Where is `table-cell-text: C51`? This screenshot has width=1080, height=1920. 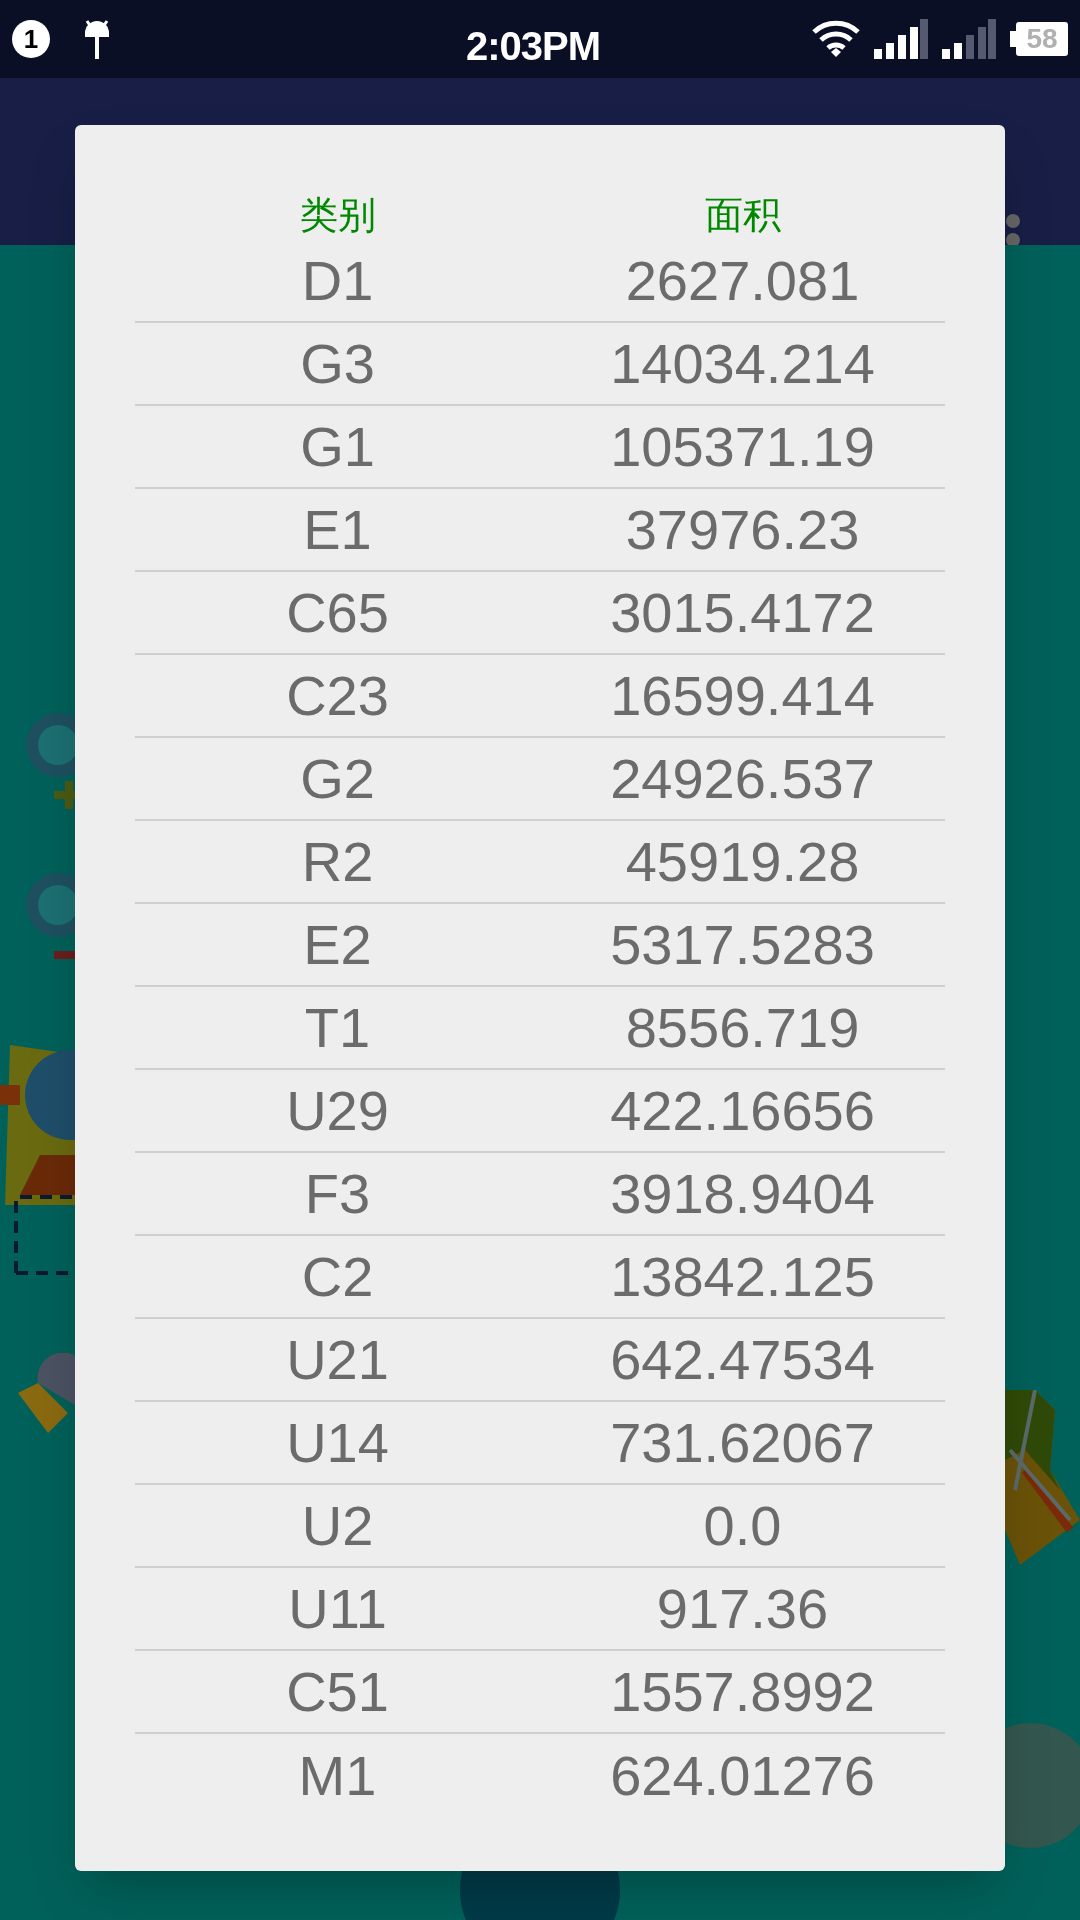 table-cell-text: C51 is located at coordinates (337, 1691).